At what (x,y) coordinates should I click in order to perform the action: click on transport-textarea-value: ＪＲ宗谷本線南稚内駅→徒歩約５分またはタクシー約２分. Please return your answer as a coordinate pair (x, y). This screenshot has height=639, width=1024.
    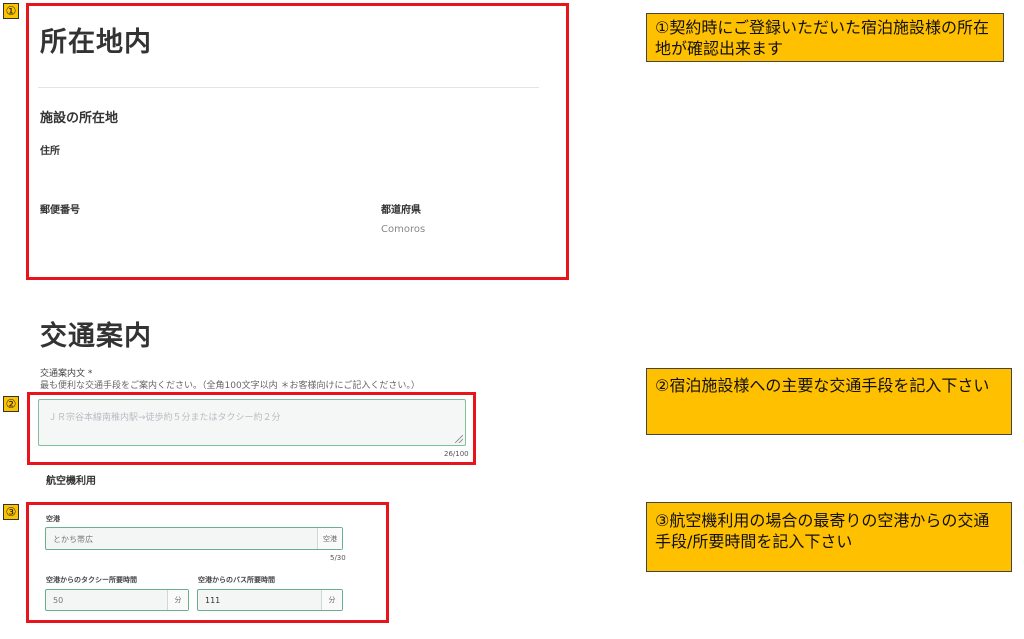
    Looking at the image, I should click on (164, 418).